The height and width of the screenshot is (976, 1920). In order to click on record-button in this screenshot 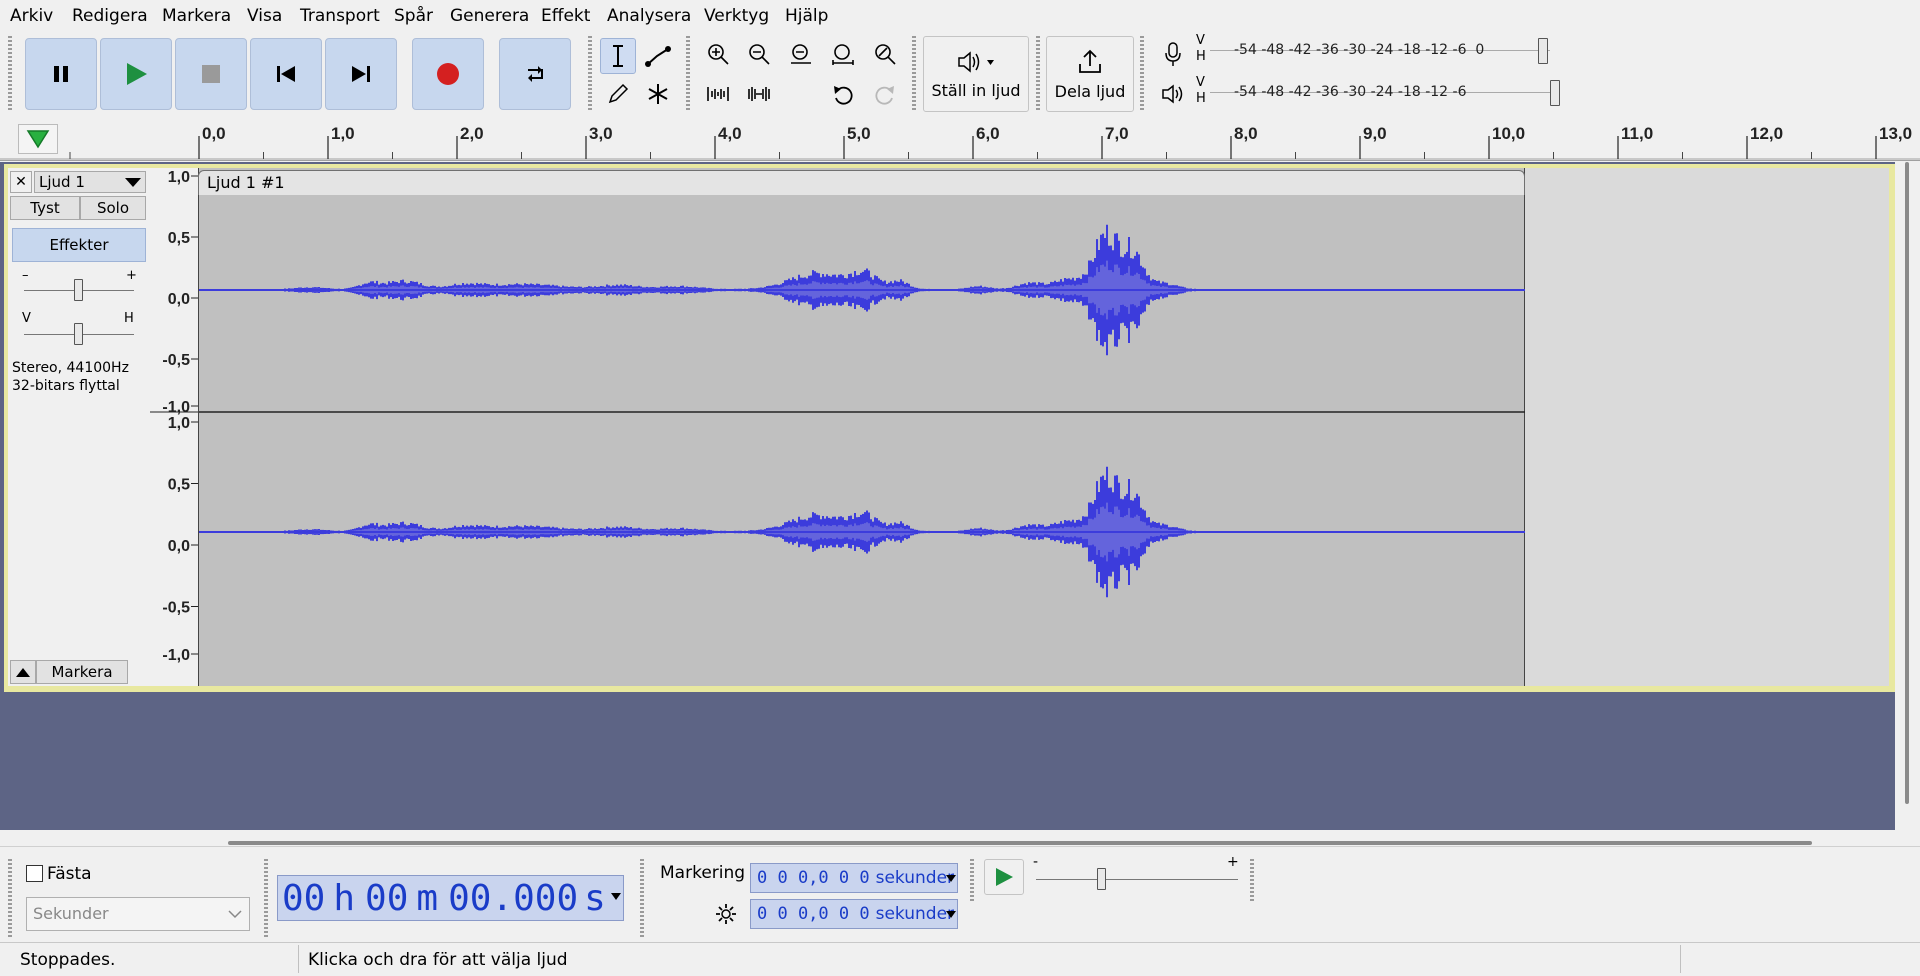, I will do `click(448, 74)`.